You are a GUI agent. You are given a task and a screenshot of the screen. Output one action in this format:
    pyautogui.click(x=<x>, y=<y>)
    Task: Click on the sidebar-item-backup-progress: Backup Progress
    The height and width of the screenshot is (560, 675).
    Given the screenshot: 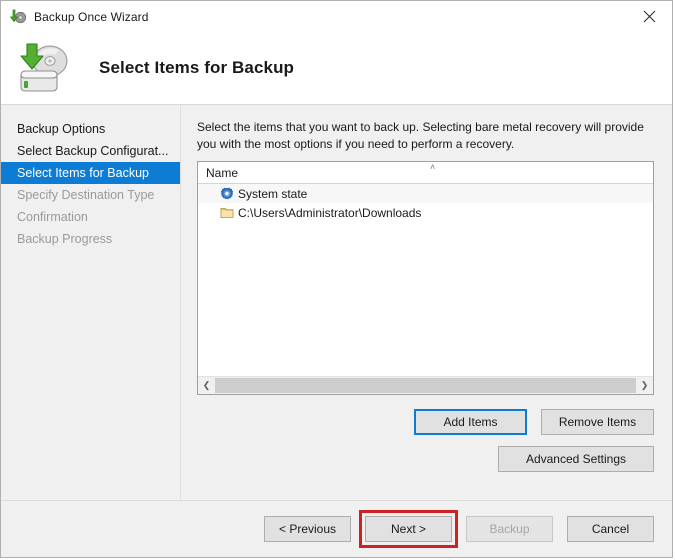 What is the action you would take?
    pyautogui.click(x=90, y=239)
    